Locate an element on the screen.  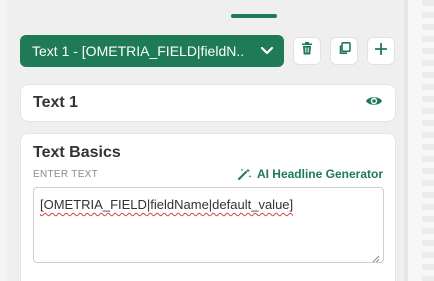
copy-icon is located at coordinates (344, 51).